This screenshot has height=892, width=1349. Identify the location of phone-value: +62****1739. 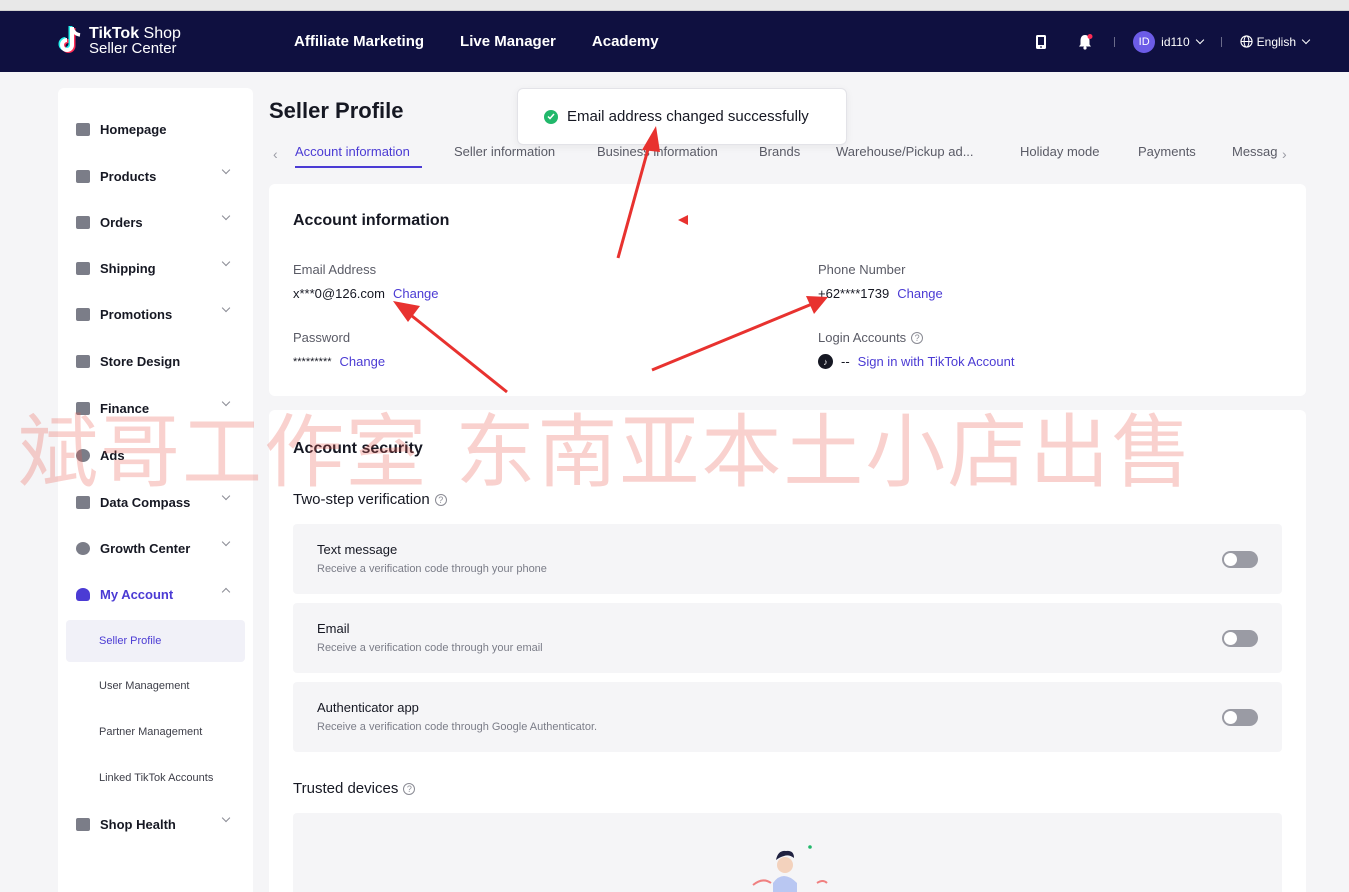
(854, 293).